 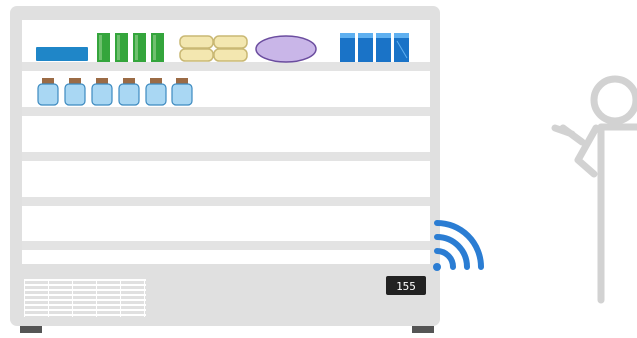 What do you see at coordinates (62, 54) in the screenshot?
I see `blue-box-product` at bounding box center [62, 54].